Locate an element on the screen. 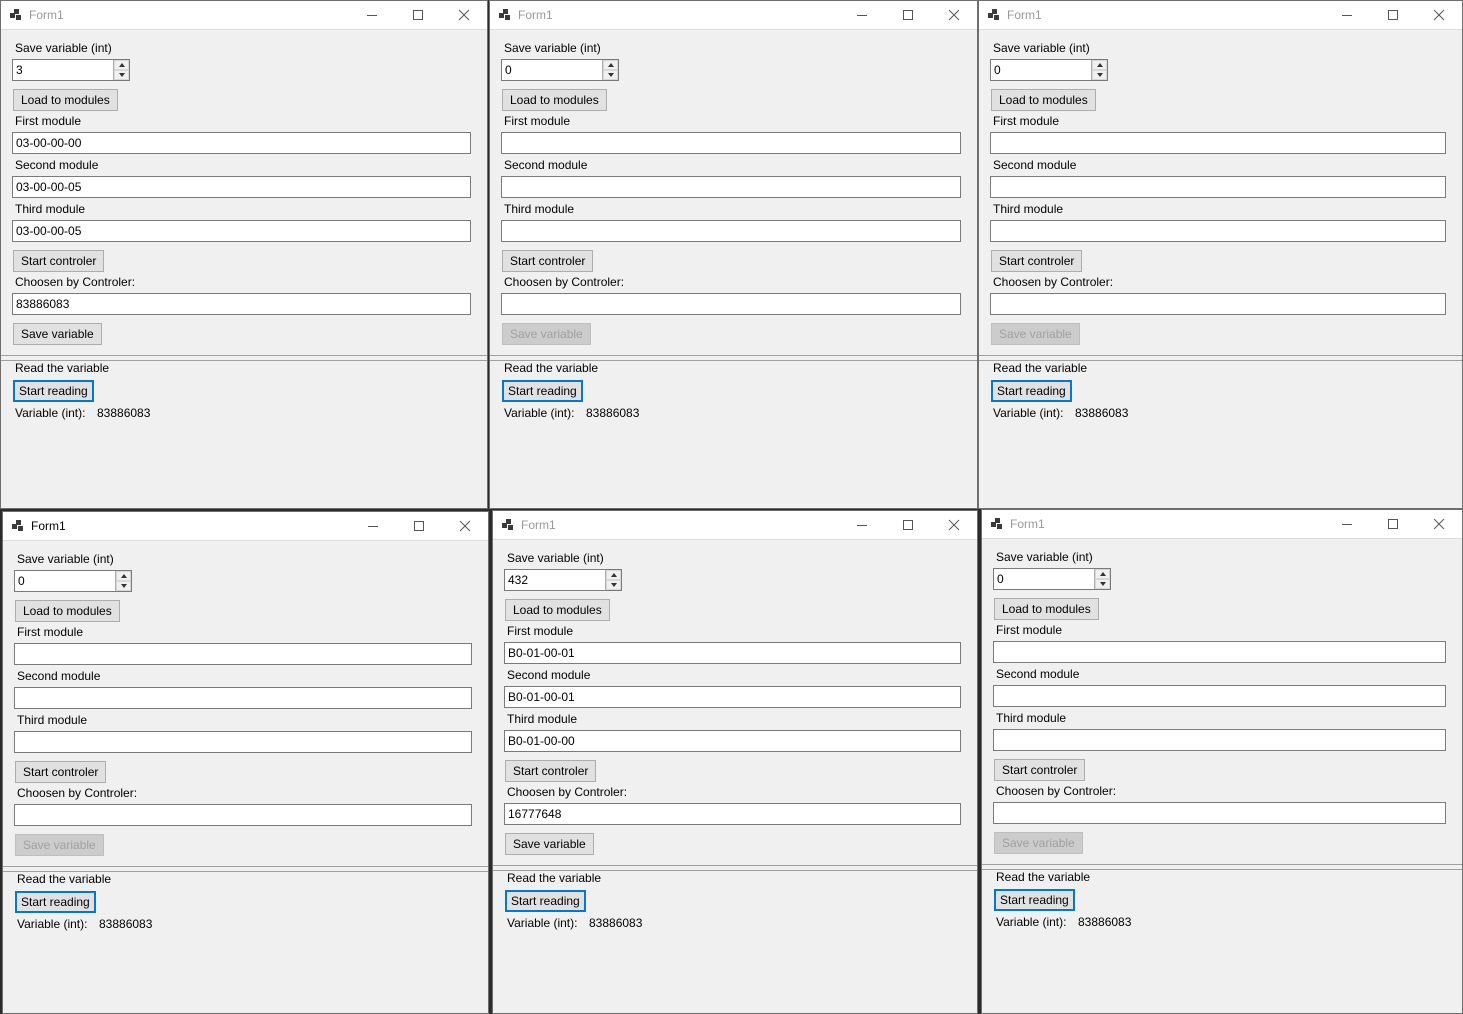  read-variable-label: Read the variable is located at coordinates (62, 368).